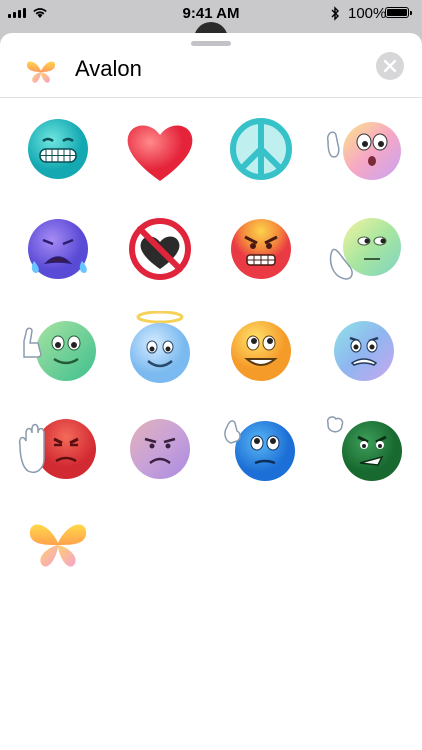  What do you see at coordinates (398, 12) in the screenshot?
I see `battery-icon` at bounding box center [398, 12].